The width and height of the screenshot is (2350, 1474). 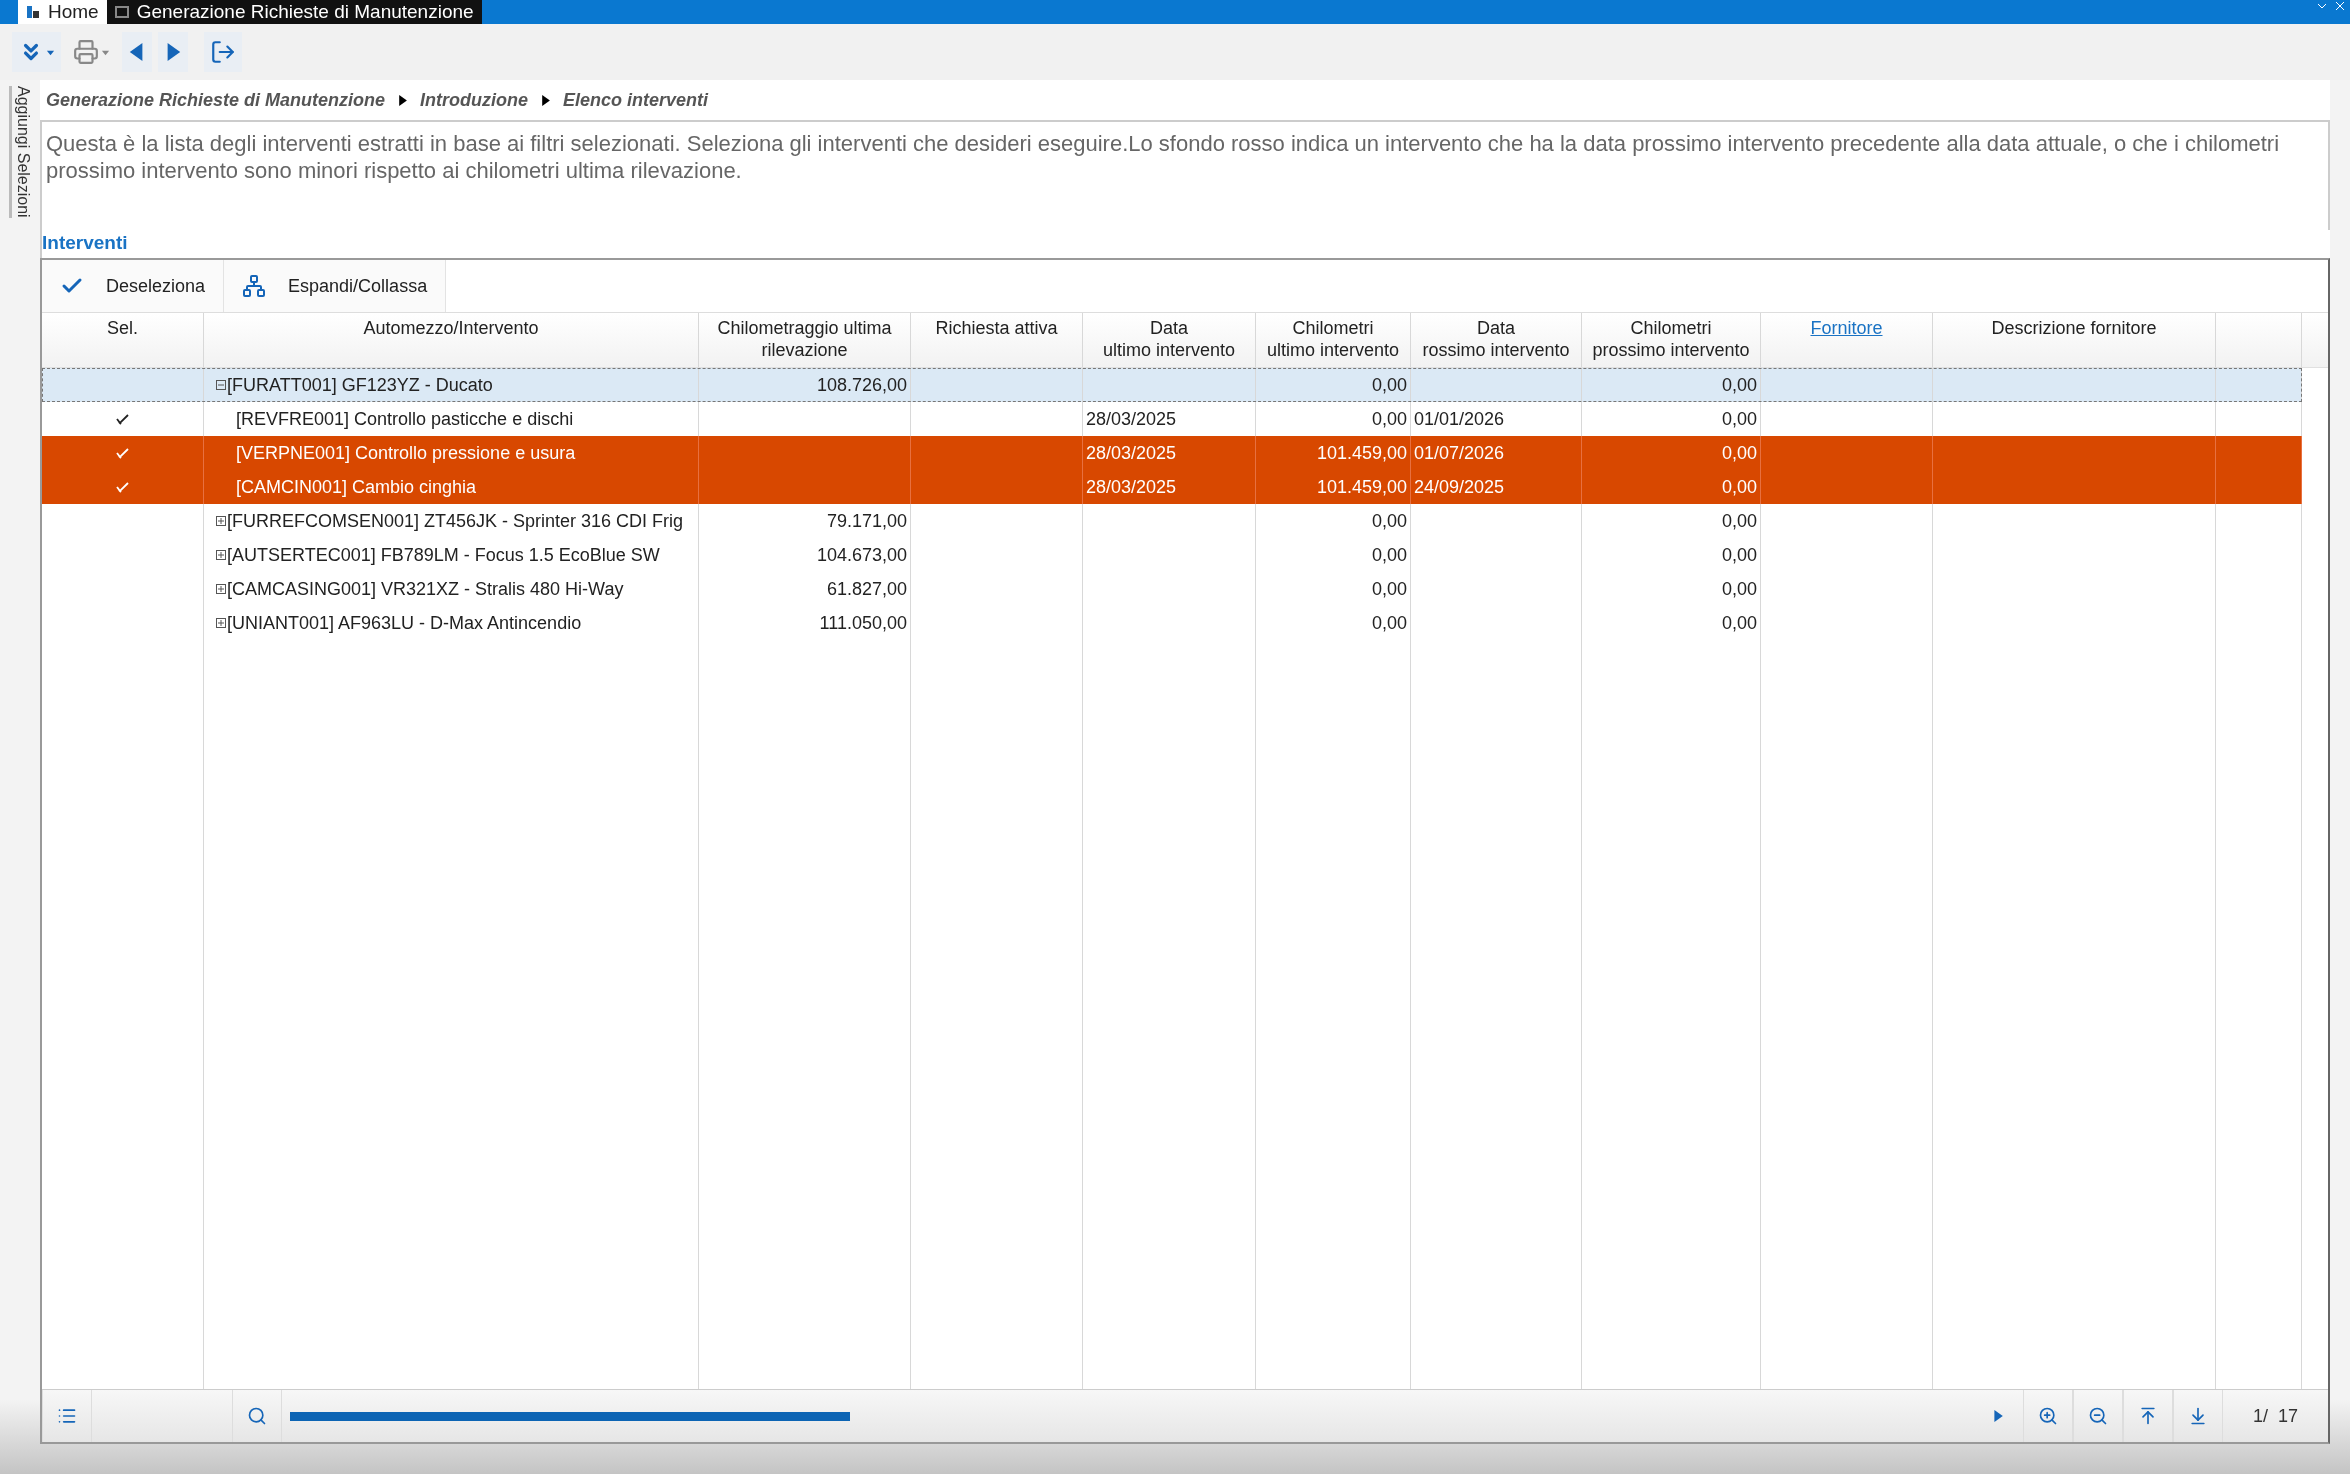 I want to click on exit-button, so click(x=223, y=52).